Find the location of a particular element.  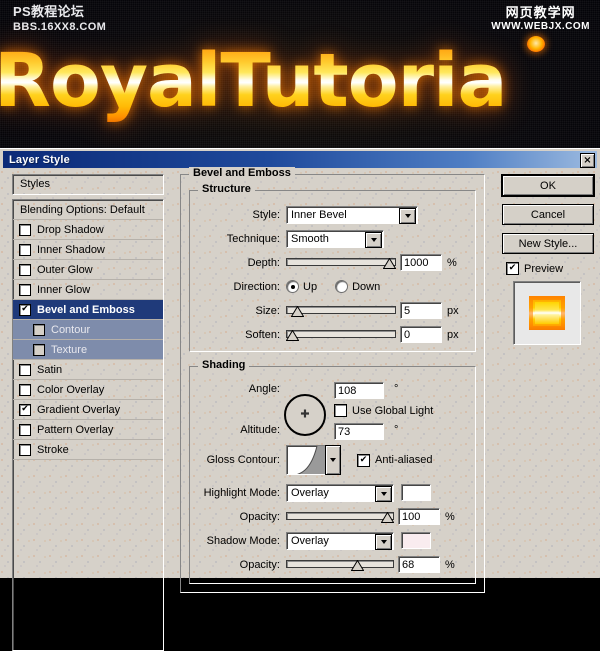

use-global-light-label: Use Global Light is located at coordinates (393, 410).